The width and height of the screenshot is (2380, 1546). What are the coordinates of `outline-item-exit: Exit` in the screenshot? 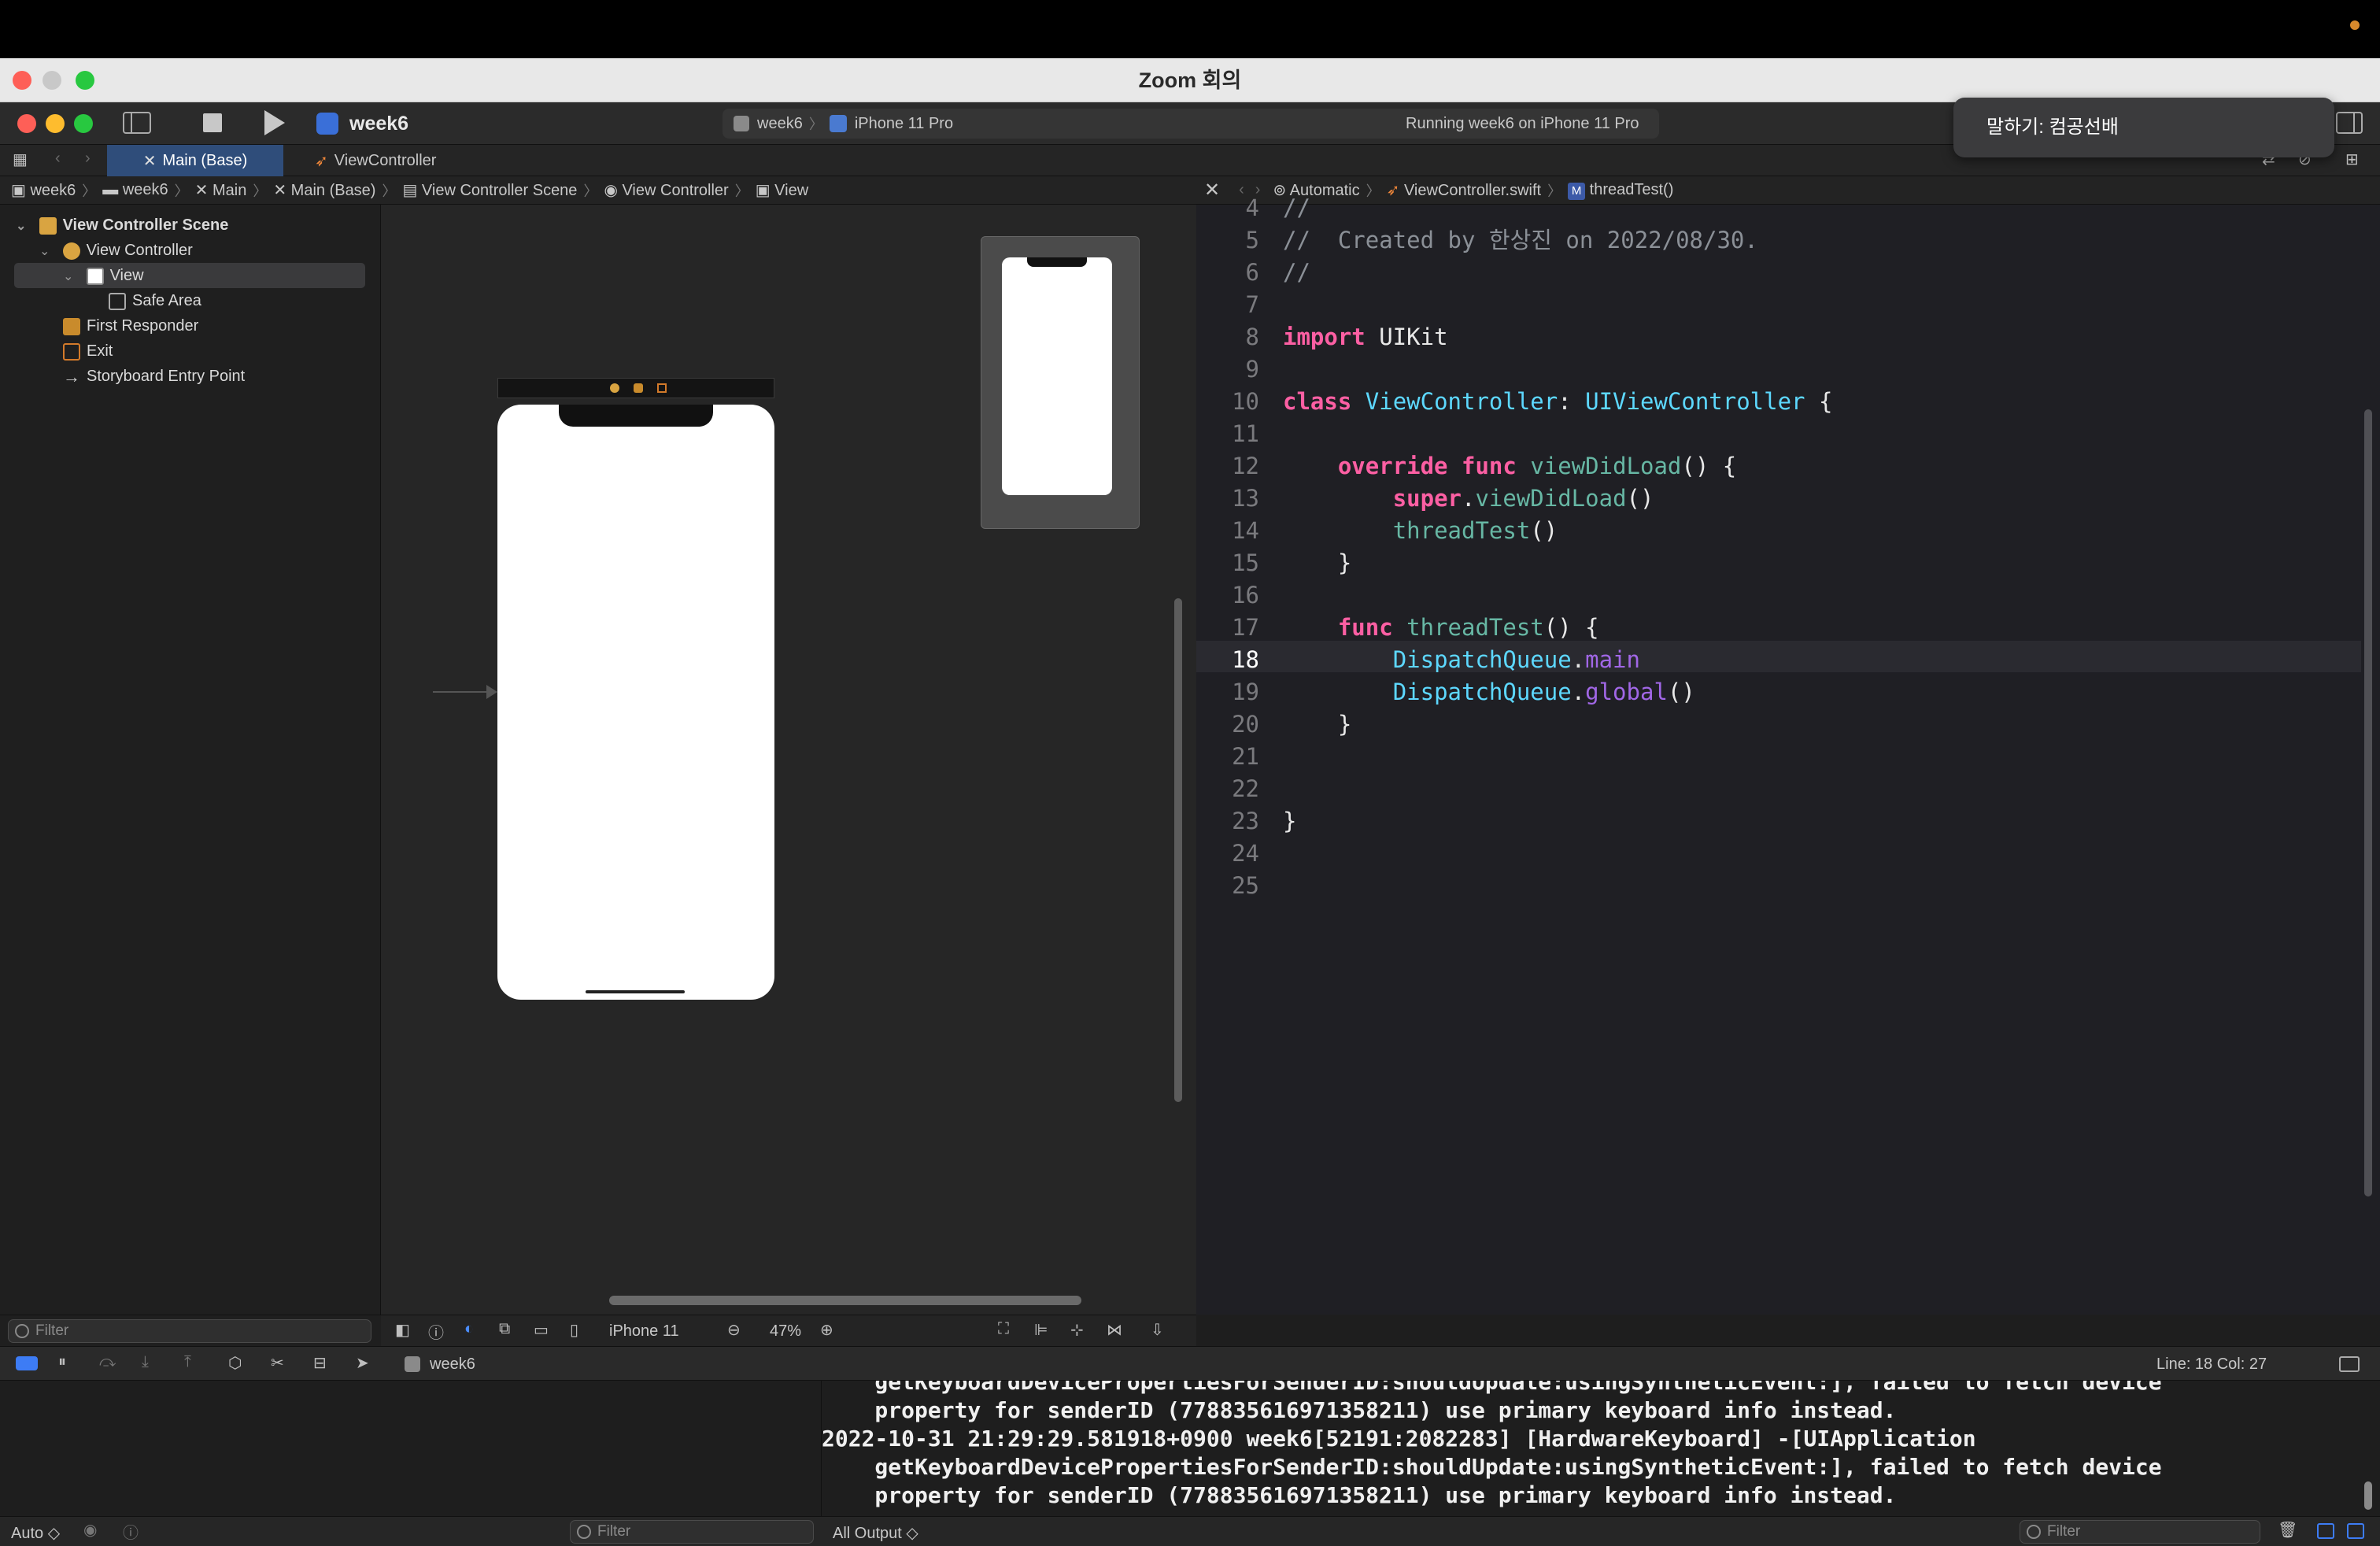 It's located at (88, 351).